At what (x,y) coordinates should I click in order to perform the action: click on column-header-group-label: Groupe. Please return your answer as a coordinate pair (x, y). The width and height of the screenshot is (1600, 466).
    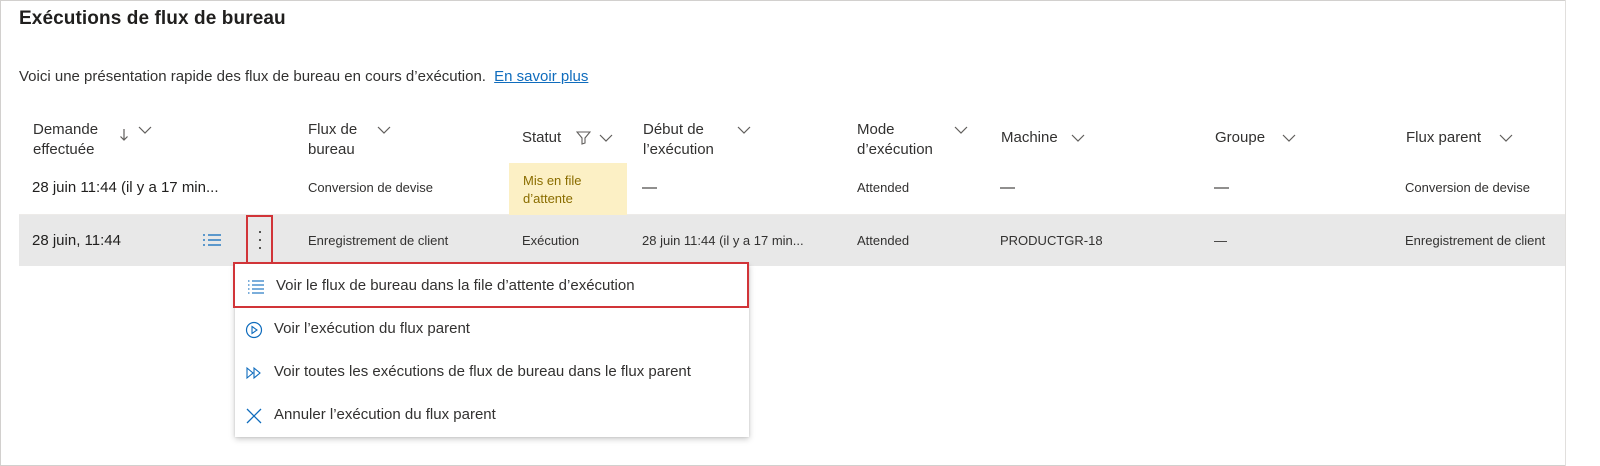
    Looking at the image, I should click on (1240, 137).